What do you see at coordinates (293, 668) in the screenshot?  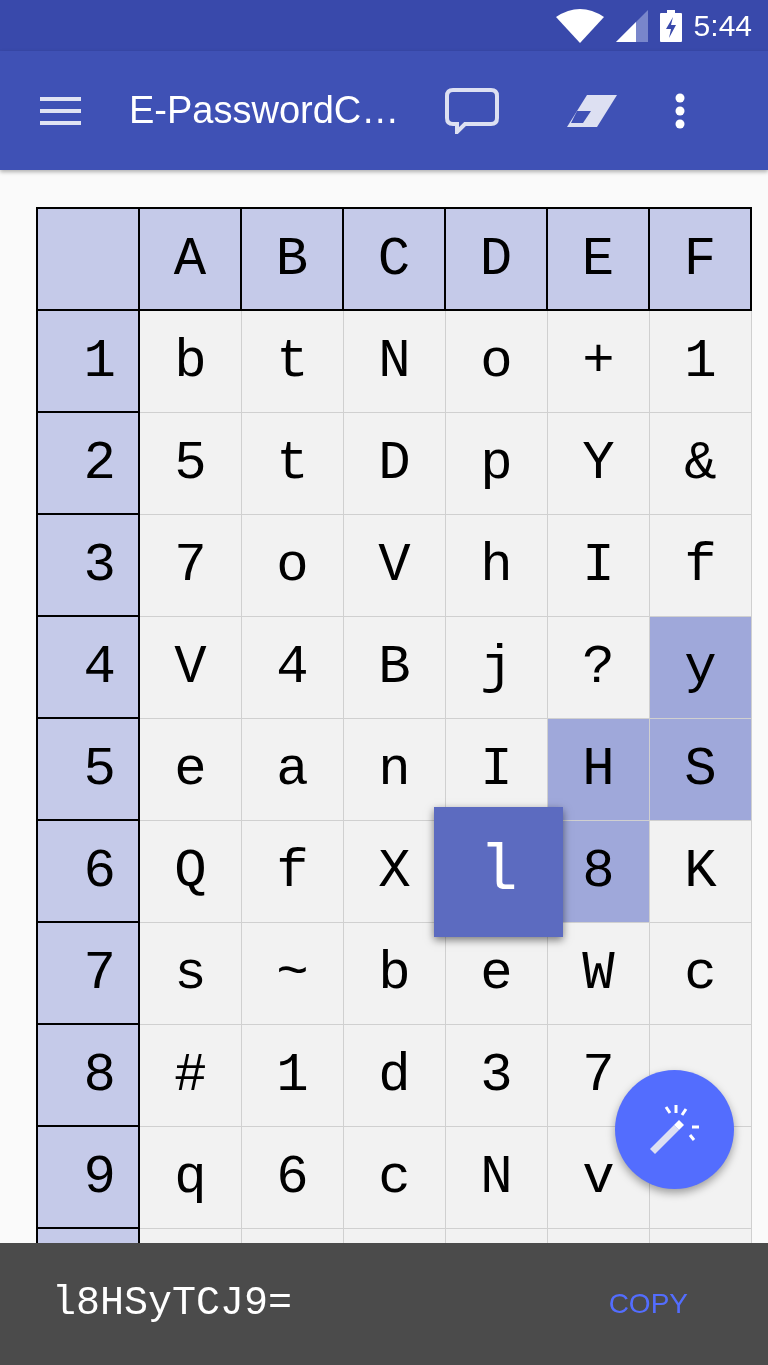 I see `table-cell: 4` at bounding box center [293, 668].